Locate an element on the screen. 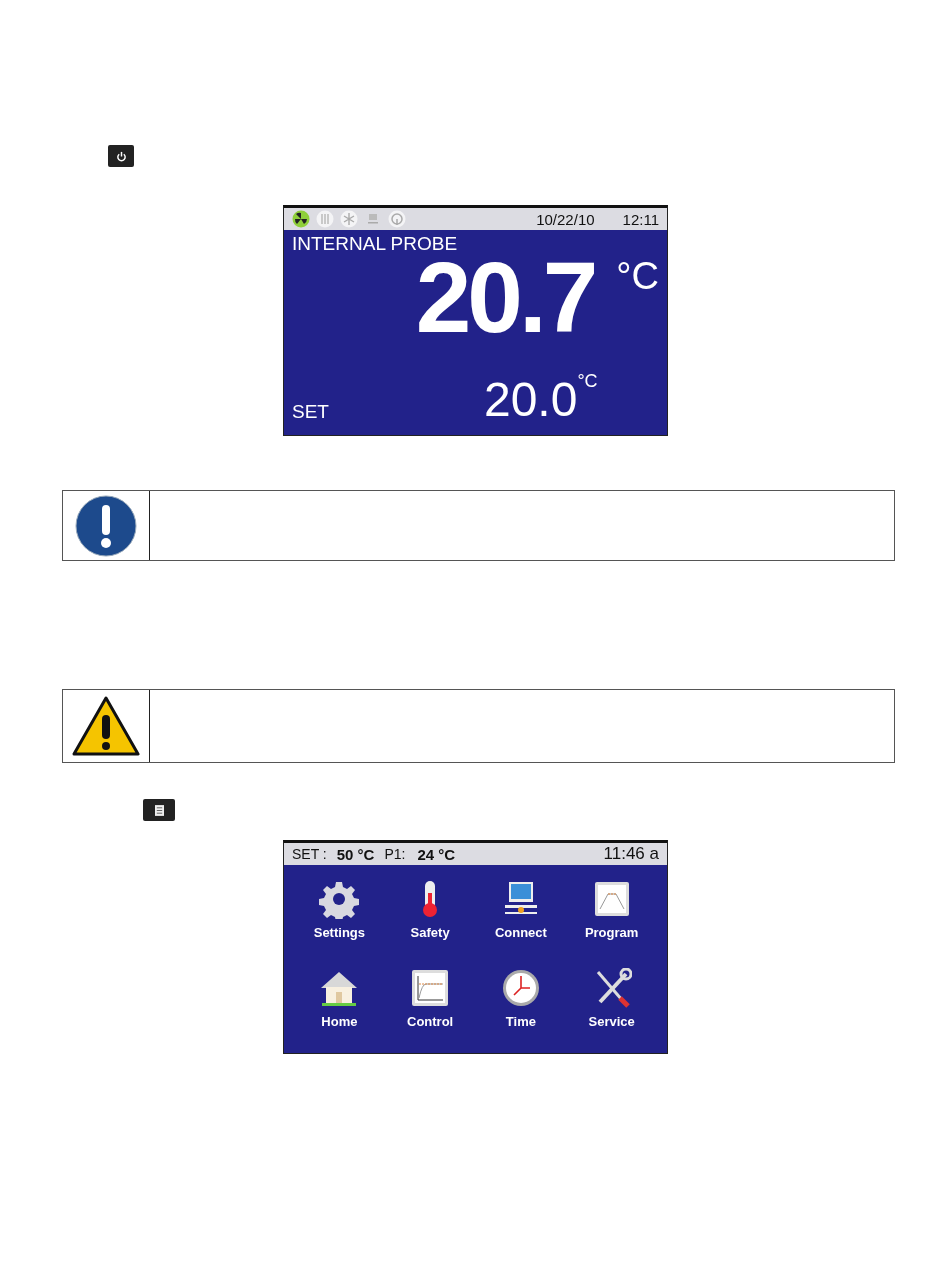 The image size is (950, 1267). menu-item: Safety is located at coordinates (430, 919).